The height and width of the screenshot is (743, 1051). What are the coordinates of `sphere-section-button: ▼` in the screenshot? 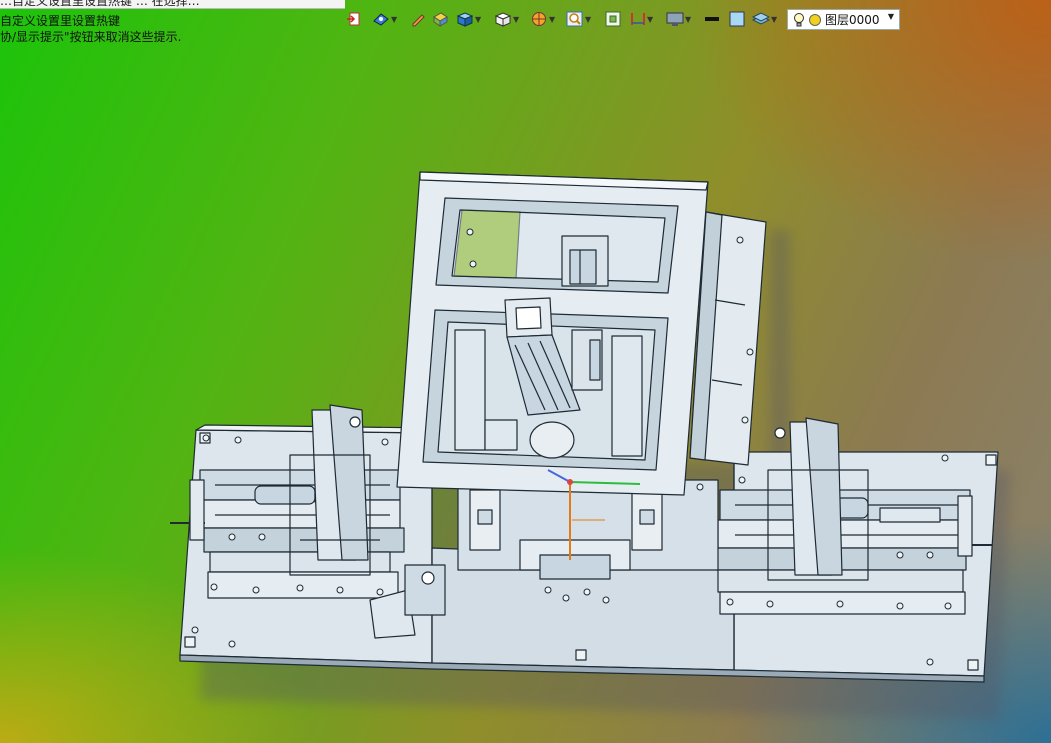 It's located at (542, 19).